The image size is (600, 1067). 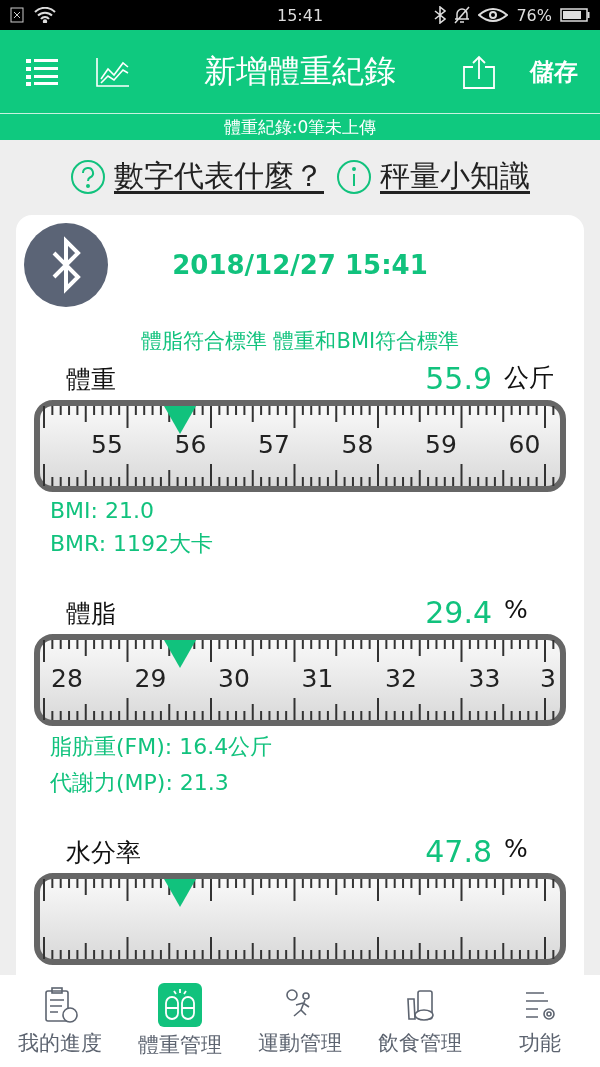 I want to click on ruler-number: 57, so click(x=274, y=444).